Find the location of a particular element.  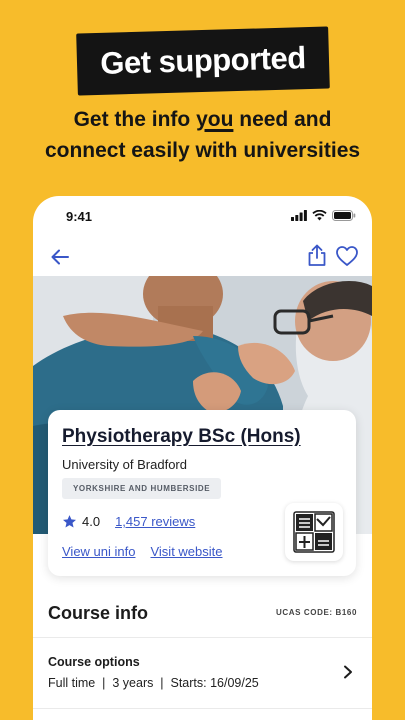

reviews-link: 1,457 reviews is located at coordinates (155, 521).